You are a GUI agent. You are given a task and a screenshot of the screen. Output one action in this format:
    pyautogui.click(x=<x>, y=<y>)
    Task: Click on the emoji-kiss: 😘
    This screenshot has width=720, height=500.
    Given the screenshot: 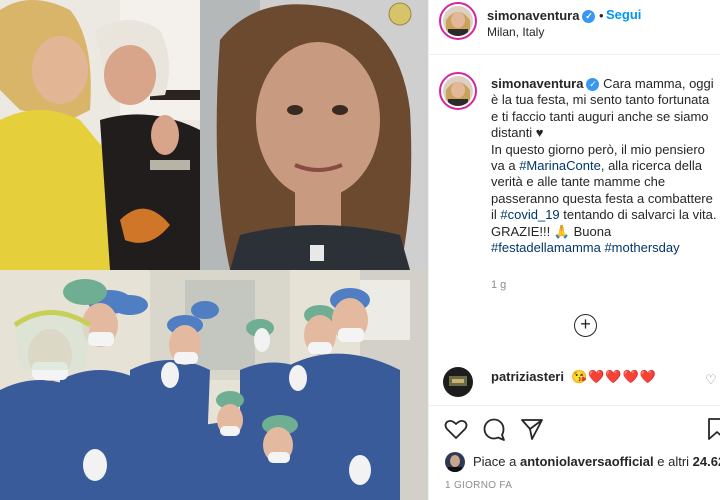 What is the action you would take?
    pyautogui.click(x=579, y=376)
    